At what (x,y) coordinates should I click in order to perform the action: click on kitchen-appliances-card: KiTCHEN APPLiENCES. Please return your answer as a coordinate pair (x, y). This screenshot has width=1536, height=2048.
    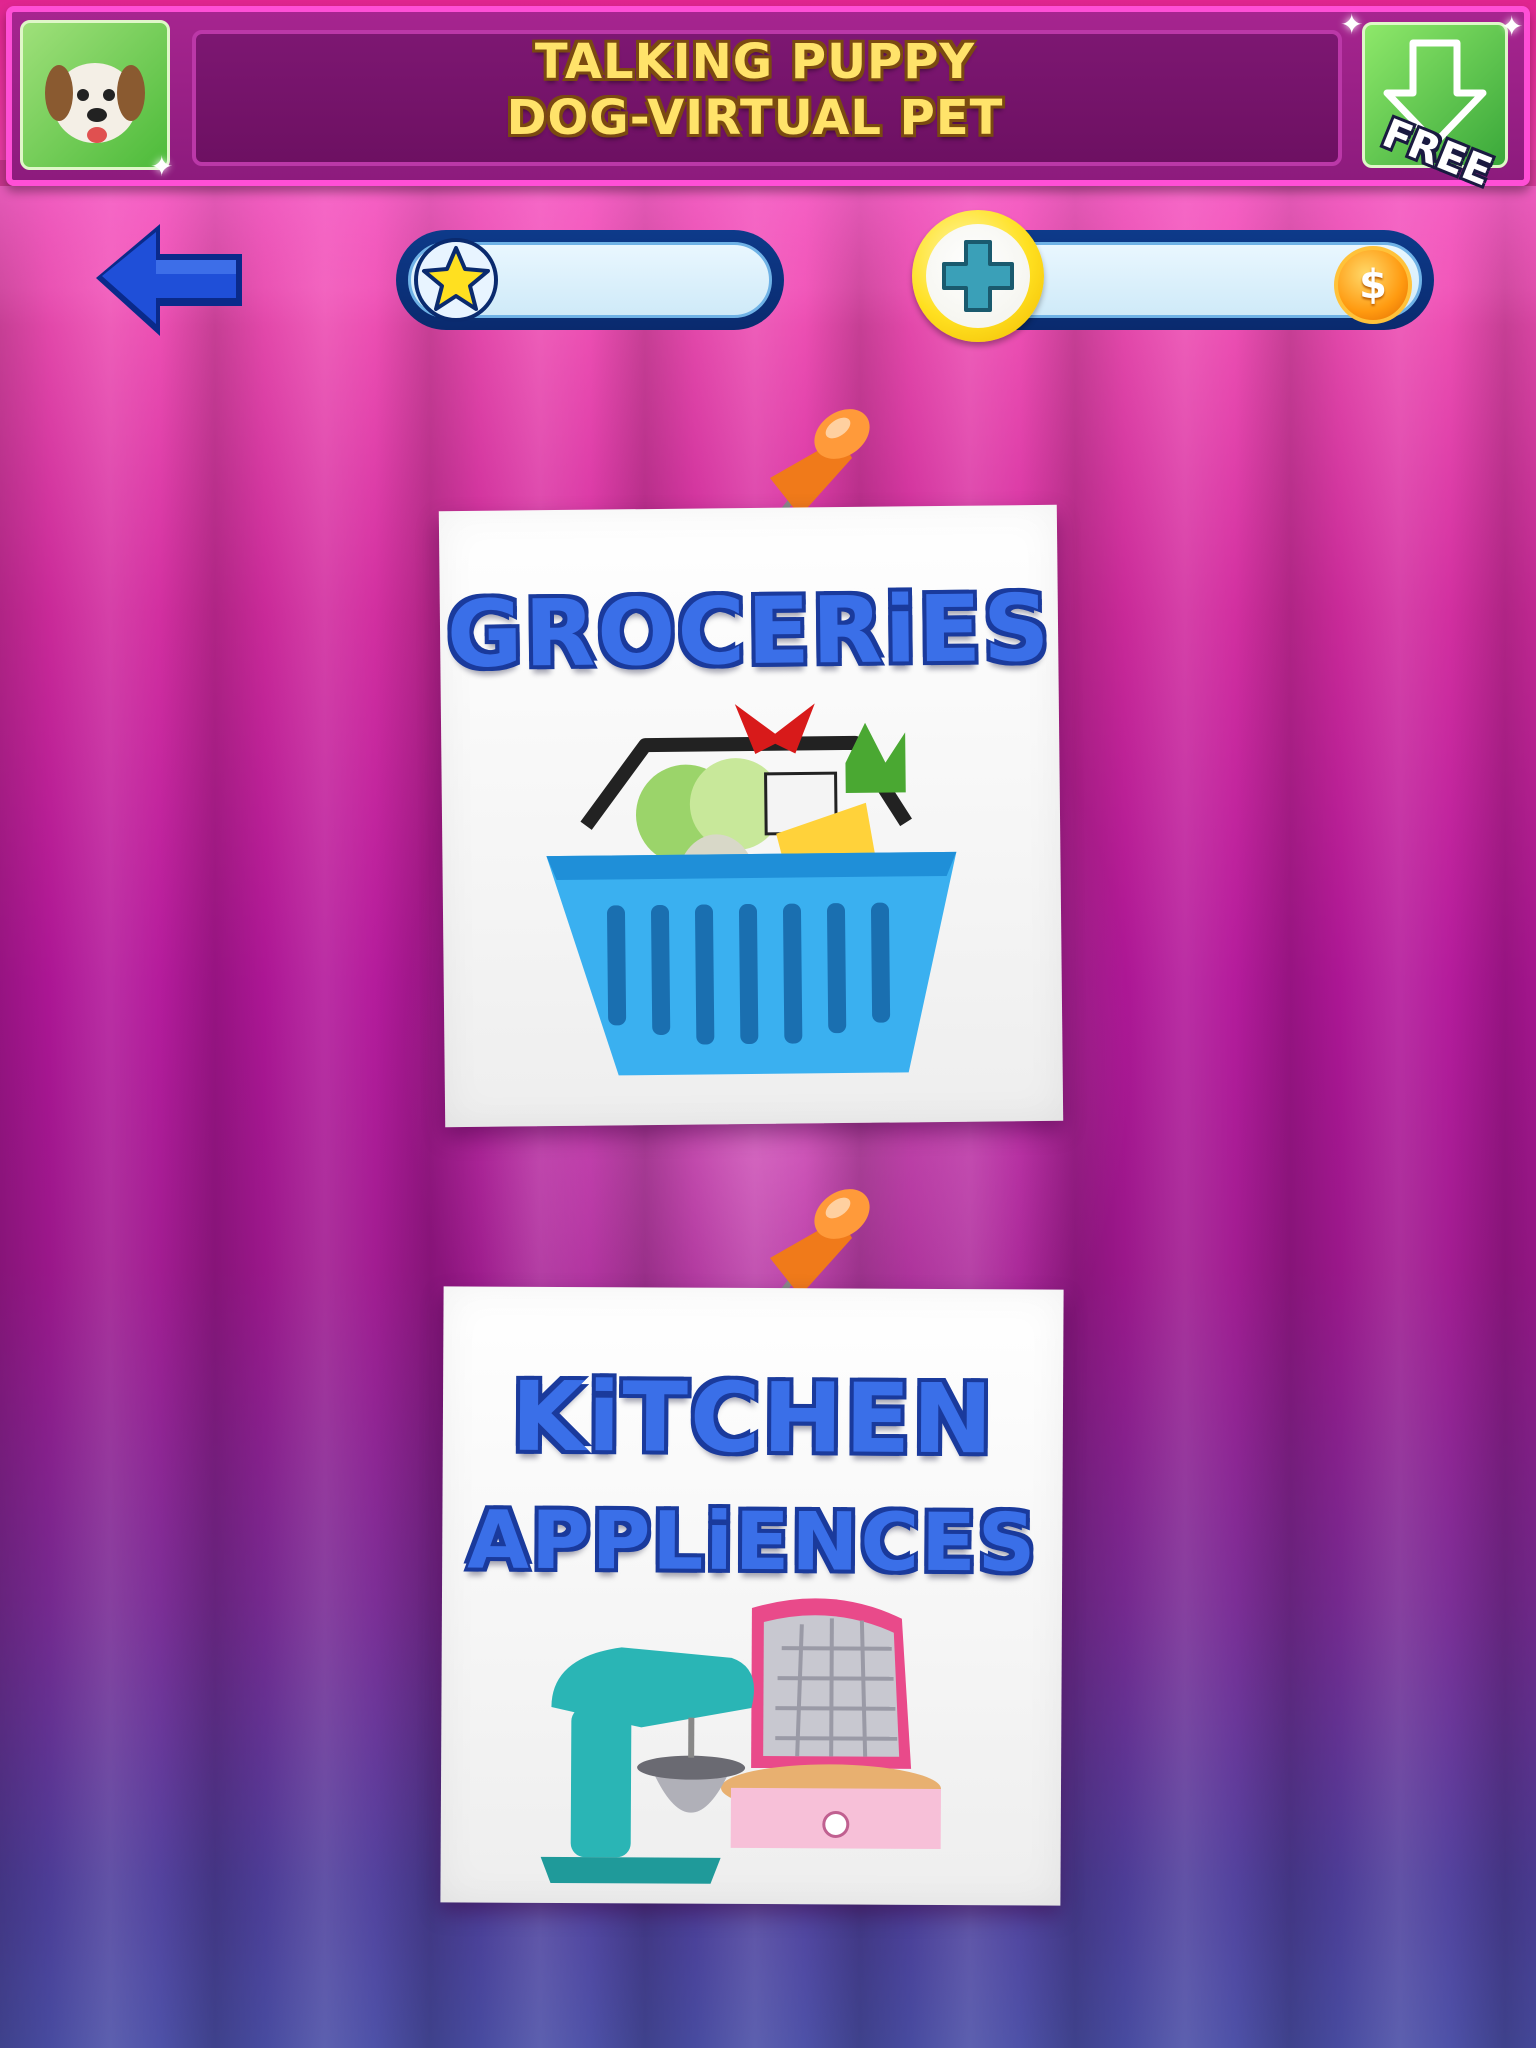
    Looking at the image, I should click on (752, 1596).